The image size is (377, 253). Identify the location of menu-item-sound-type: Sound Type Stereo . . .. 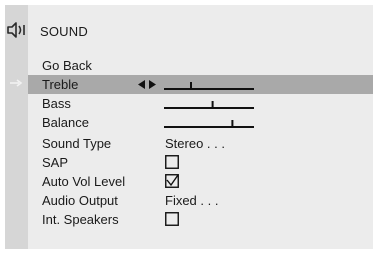
(200, 143).